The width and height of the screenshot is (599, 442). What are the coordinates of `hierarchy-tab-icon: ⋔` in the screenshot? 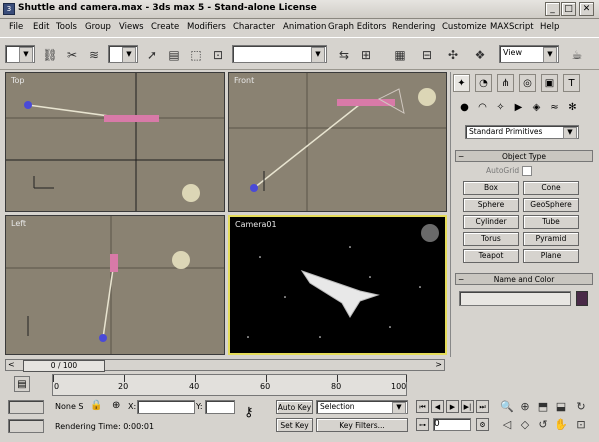 It's located at (505, 83).